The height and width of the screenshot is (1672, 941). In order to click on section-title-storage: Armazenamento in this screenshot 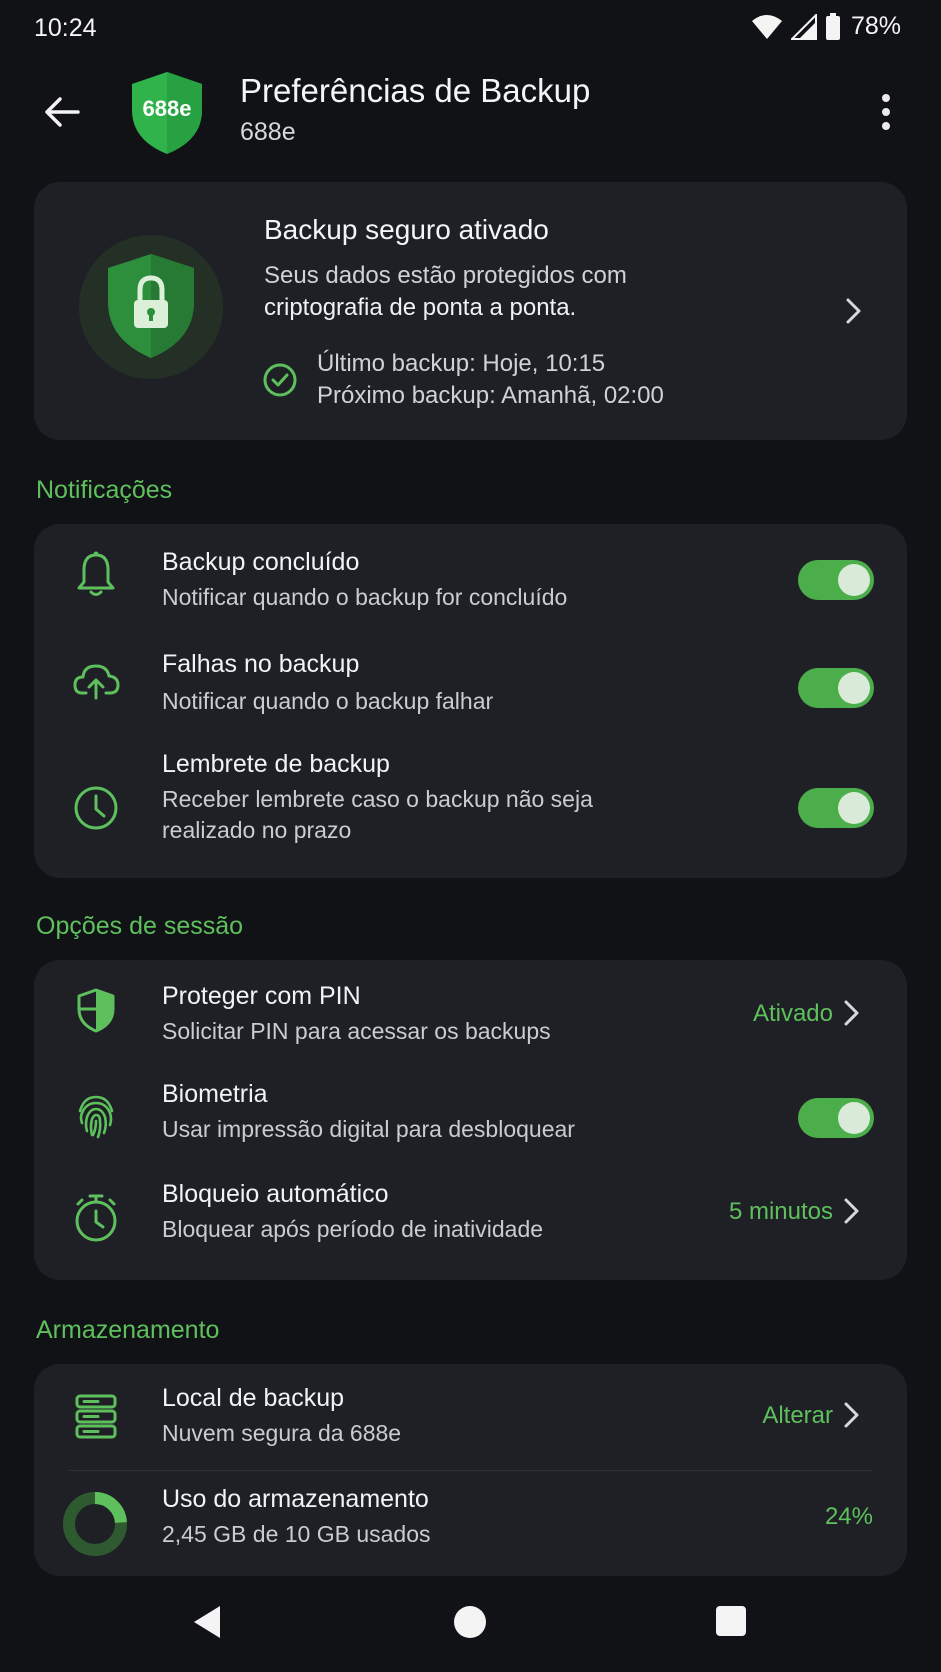, I will do `click(128, 1330)`.